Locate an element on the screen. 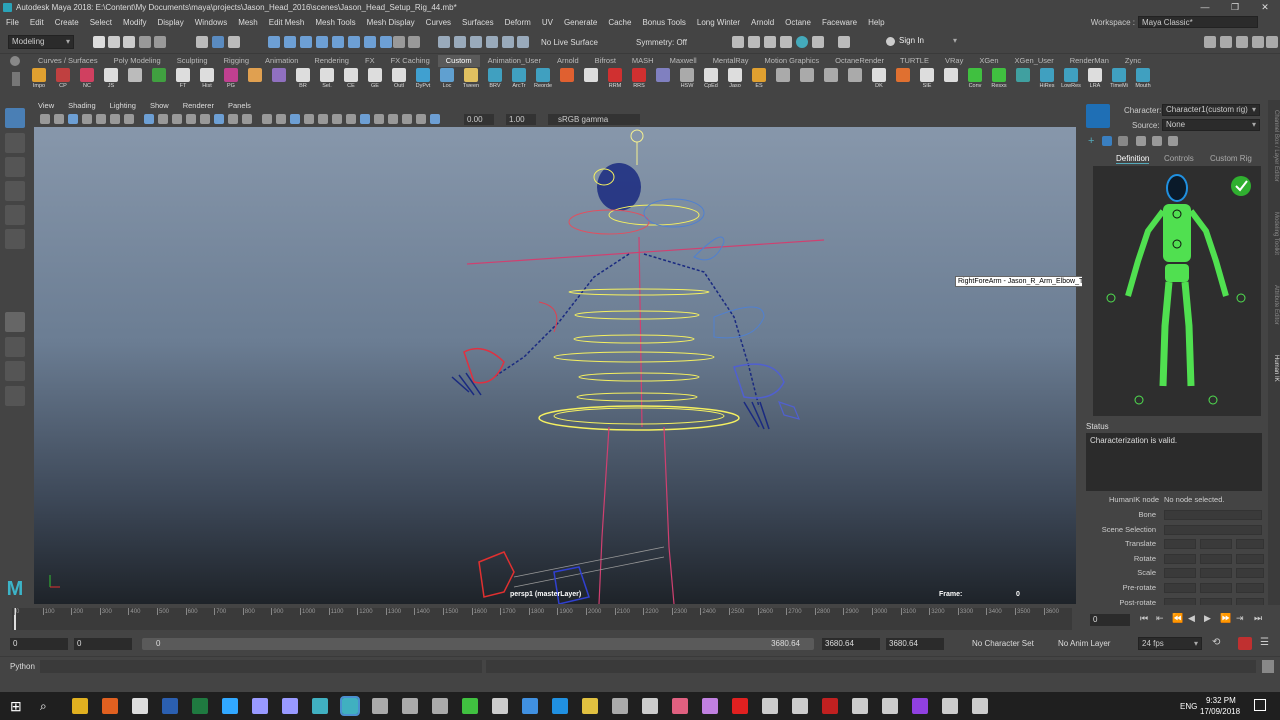  shelf-button-43: LowRes is located at coordinates (1071, 79).